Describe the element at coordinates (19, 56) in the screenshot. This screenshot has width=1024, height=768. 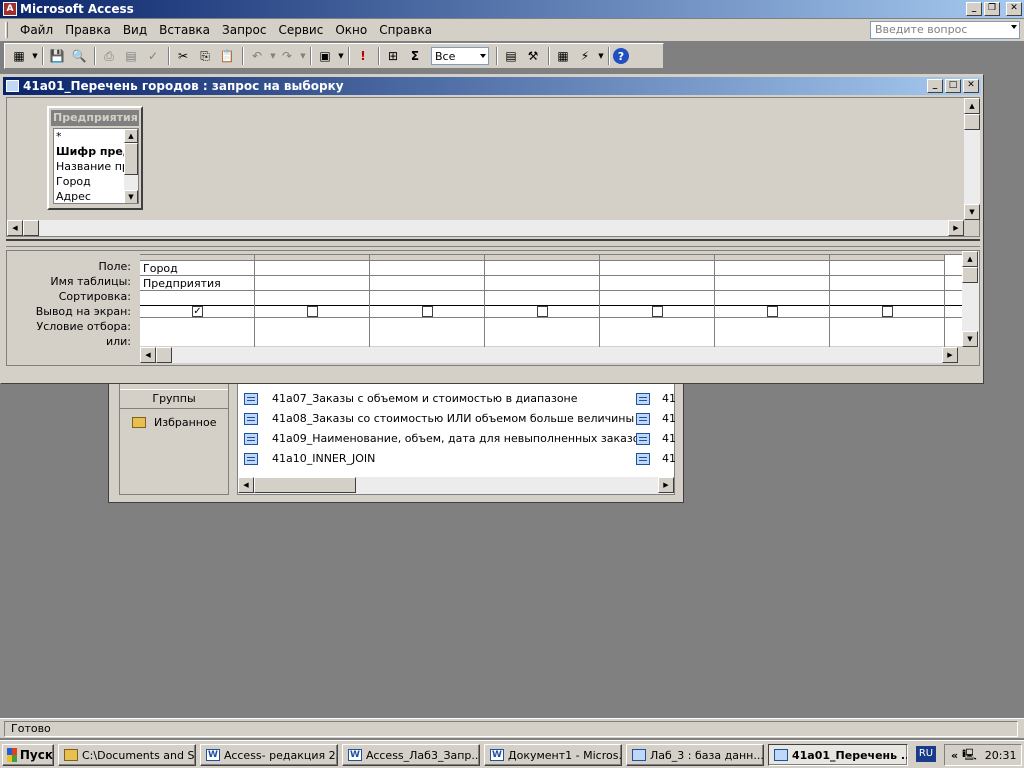
I see `view-icon: ▦` at that location.